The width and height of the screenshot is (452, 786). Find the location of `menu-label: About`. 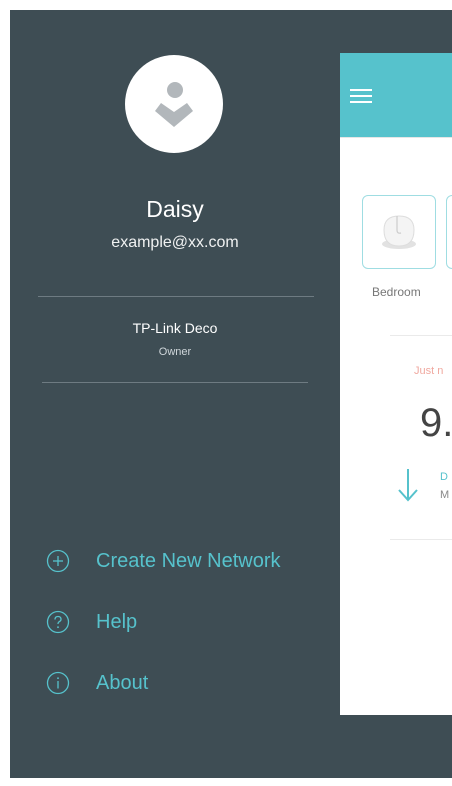

menu-label: About is located at coordinates (122, 682).